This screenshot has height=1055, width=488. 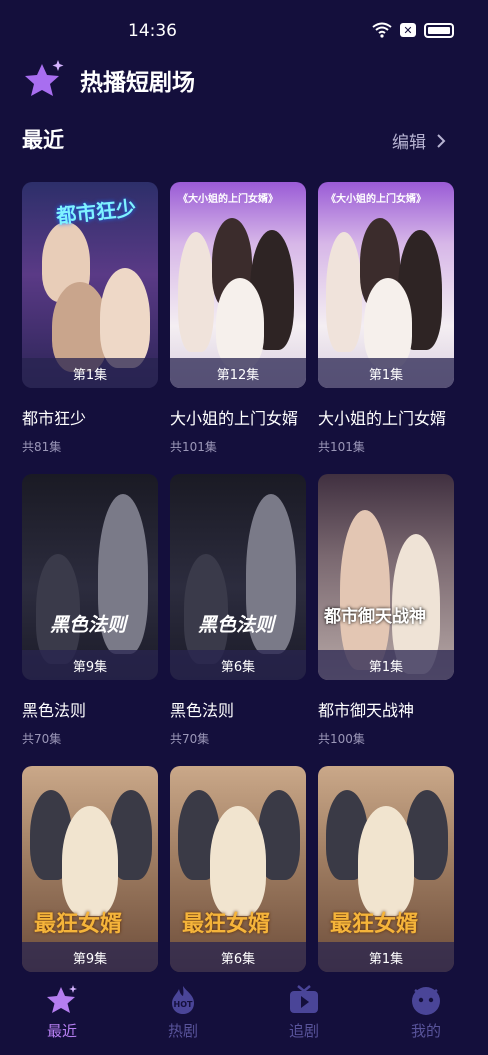 I want to click on episode-count: 共100集, so click(x=341, y=739).